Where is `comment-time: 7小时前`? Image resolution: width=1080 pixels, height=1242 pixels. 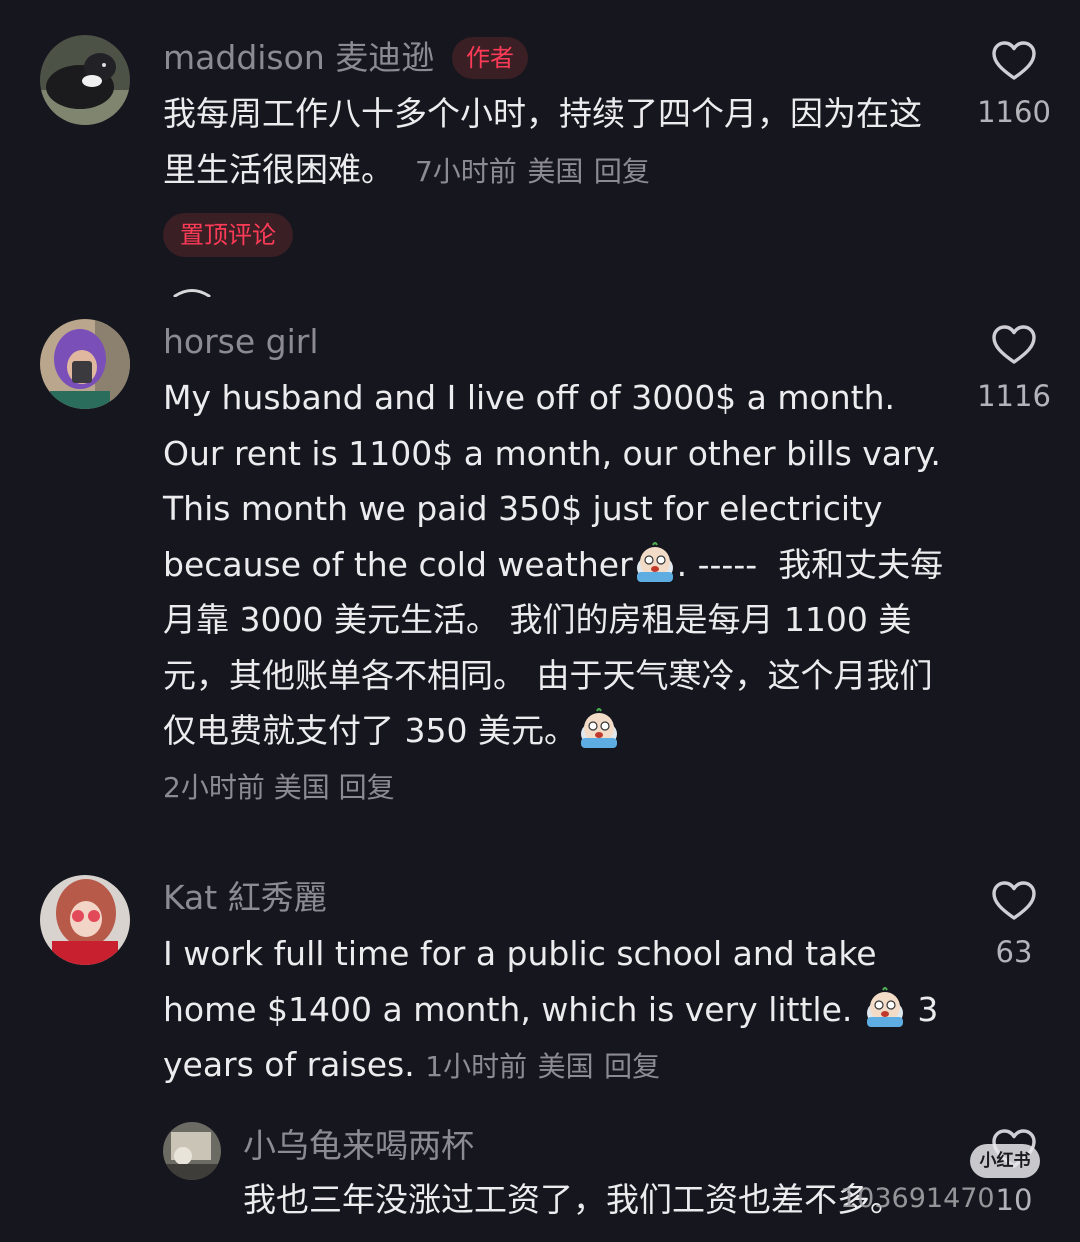
comment-time: 7小时前 is located at coordinates (465, 171).